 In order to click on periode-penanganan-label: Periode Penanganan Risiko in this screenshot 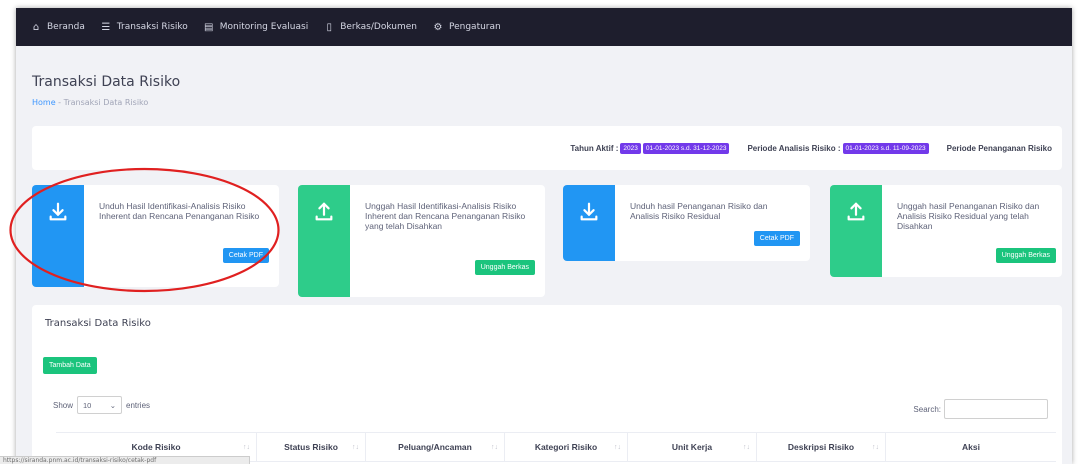, I will do `click(999, 148)`.